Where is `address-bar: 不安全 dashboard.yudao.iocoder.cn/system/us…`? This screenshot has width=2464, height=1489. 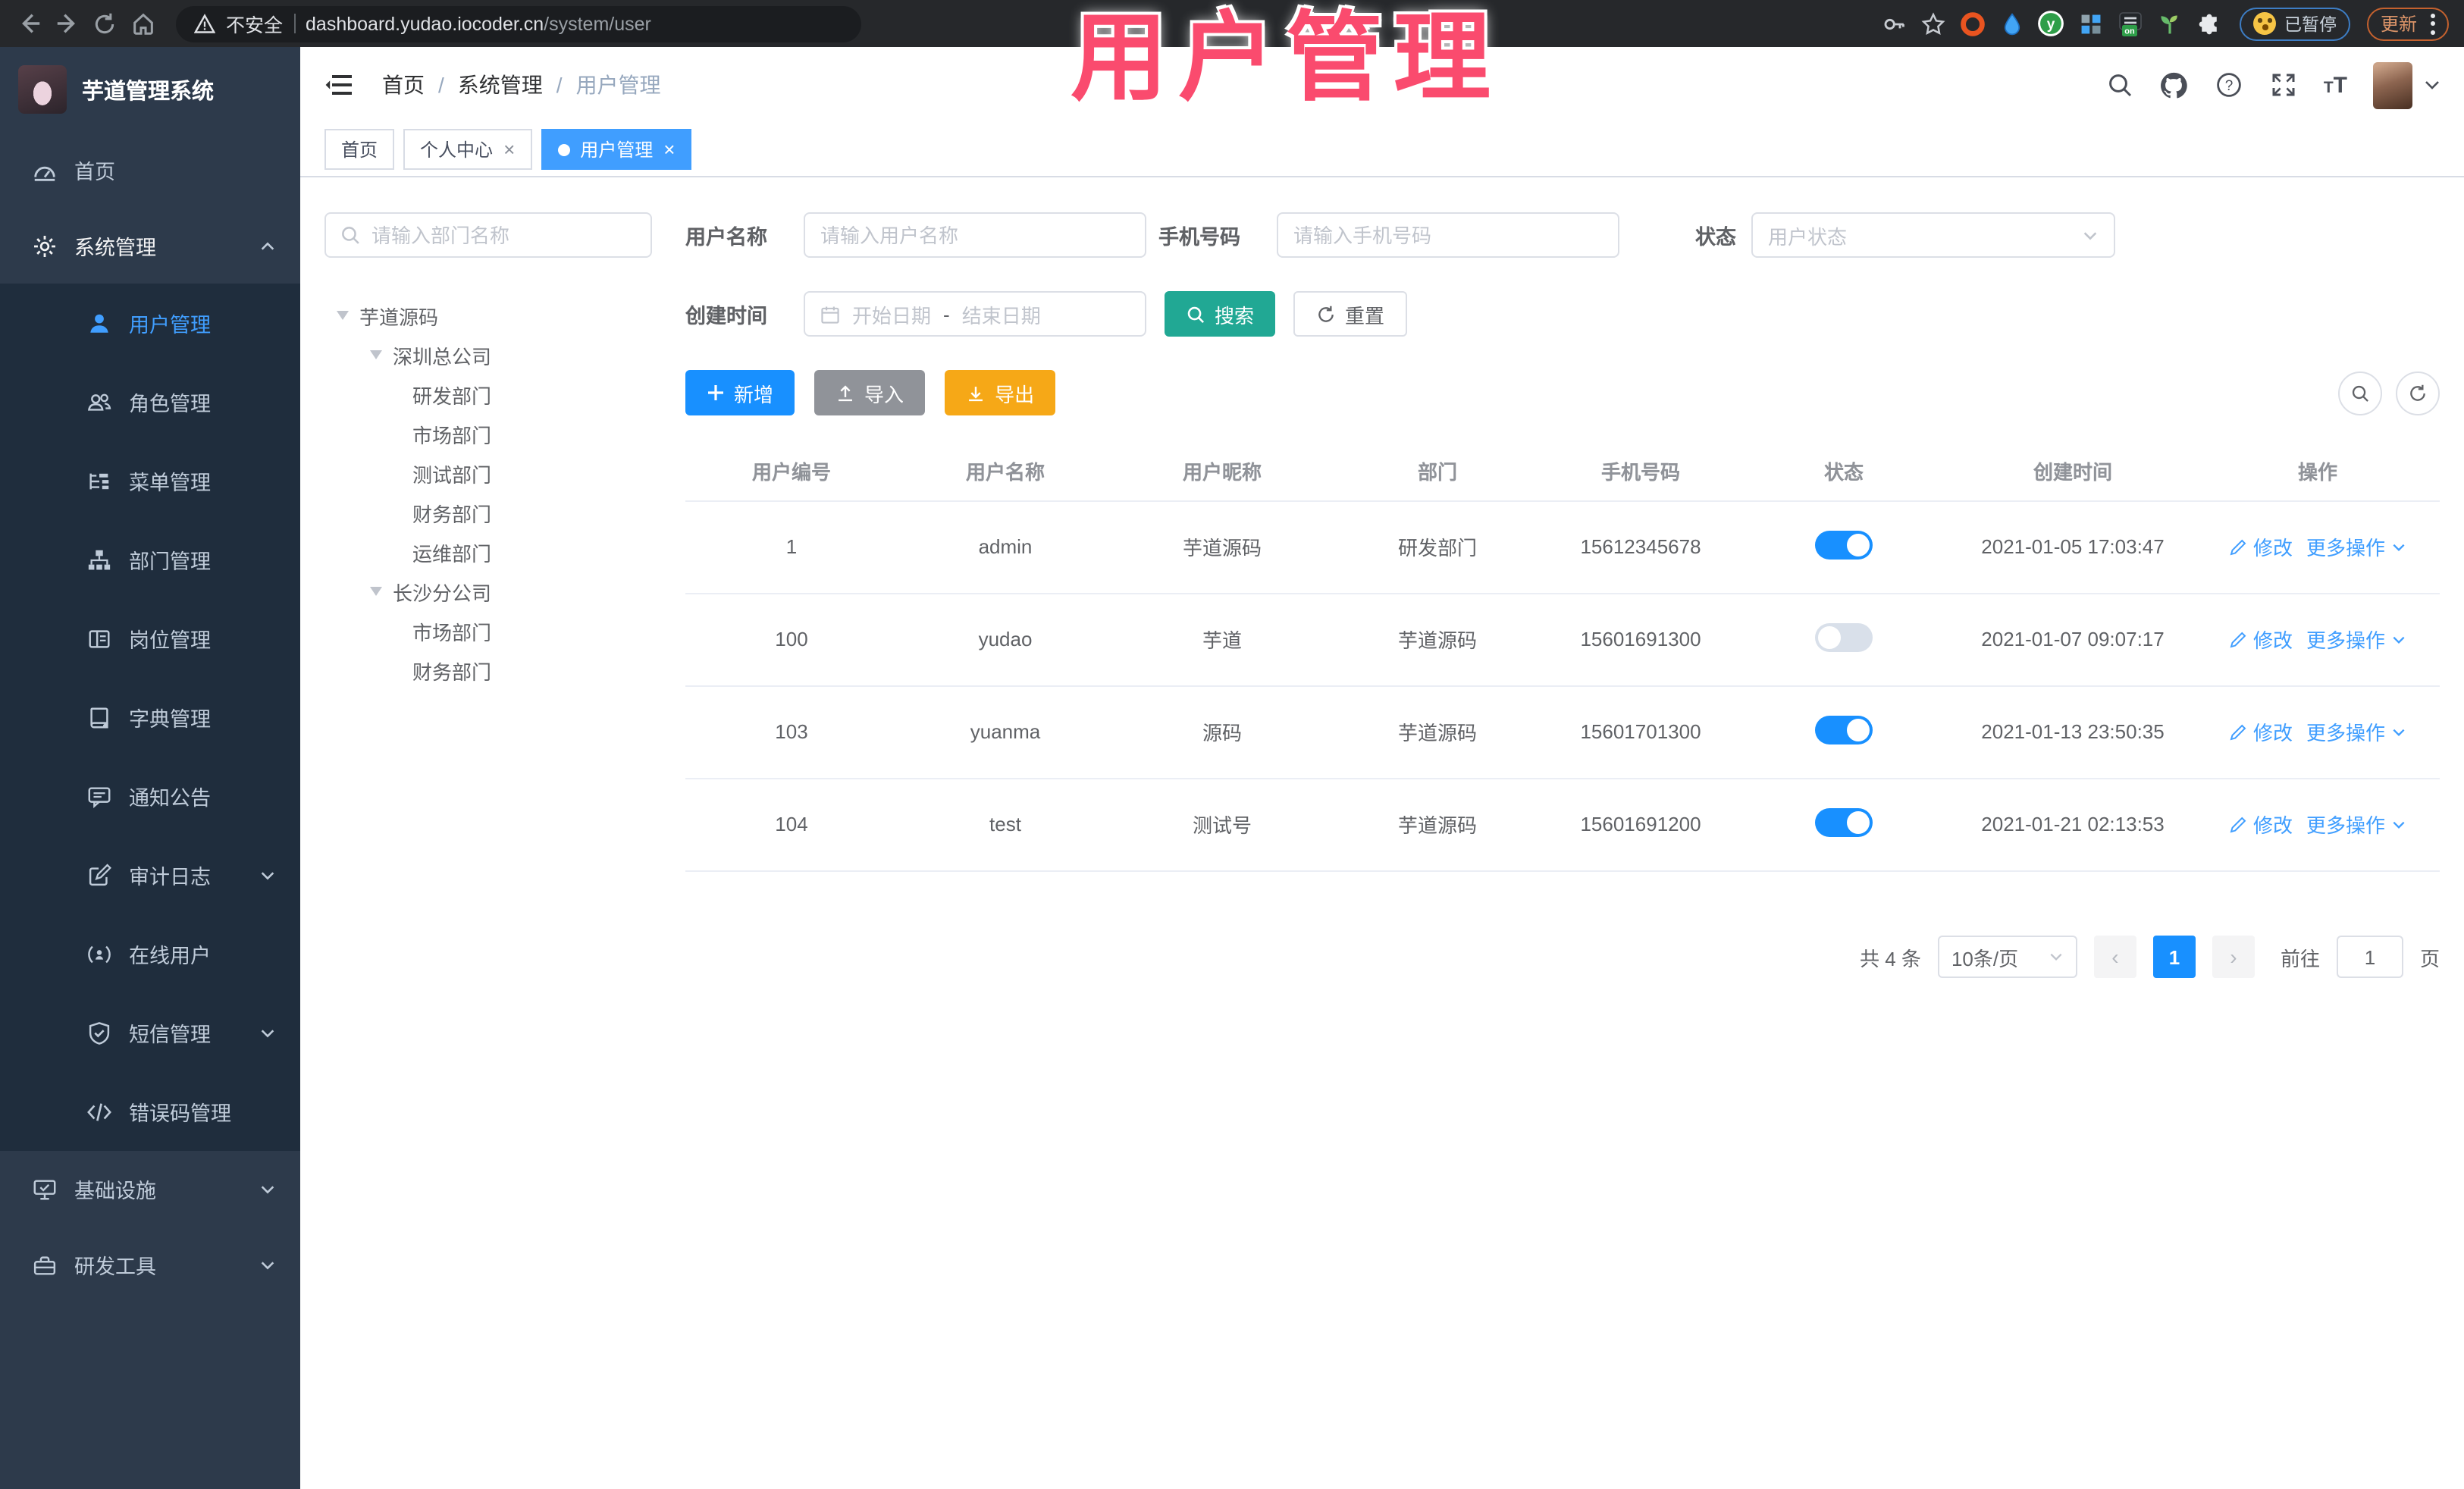 address-bar: 不安全 dashboard.yudao.iocoder.cn/system/us… is located at coordinates (519, 23).